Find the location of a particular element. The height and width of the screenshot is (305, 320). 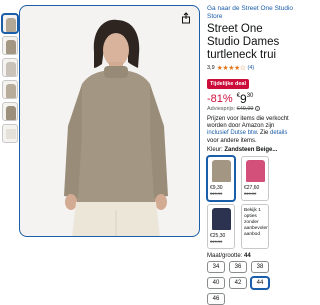

unavailable-options-text: Bekijk 1 opties zonder aanbevolen aanbod is located at coordinates (256, 222).